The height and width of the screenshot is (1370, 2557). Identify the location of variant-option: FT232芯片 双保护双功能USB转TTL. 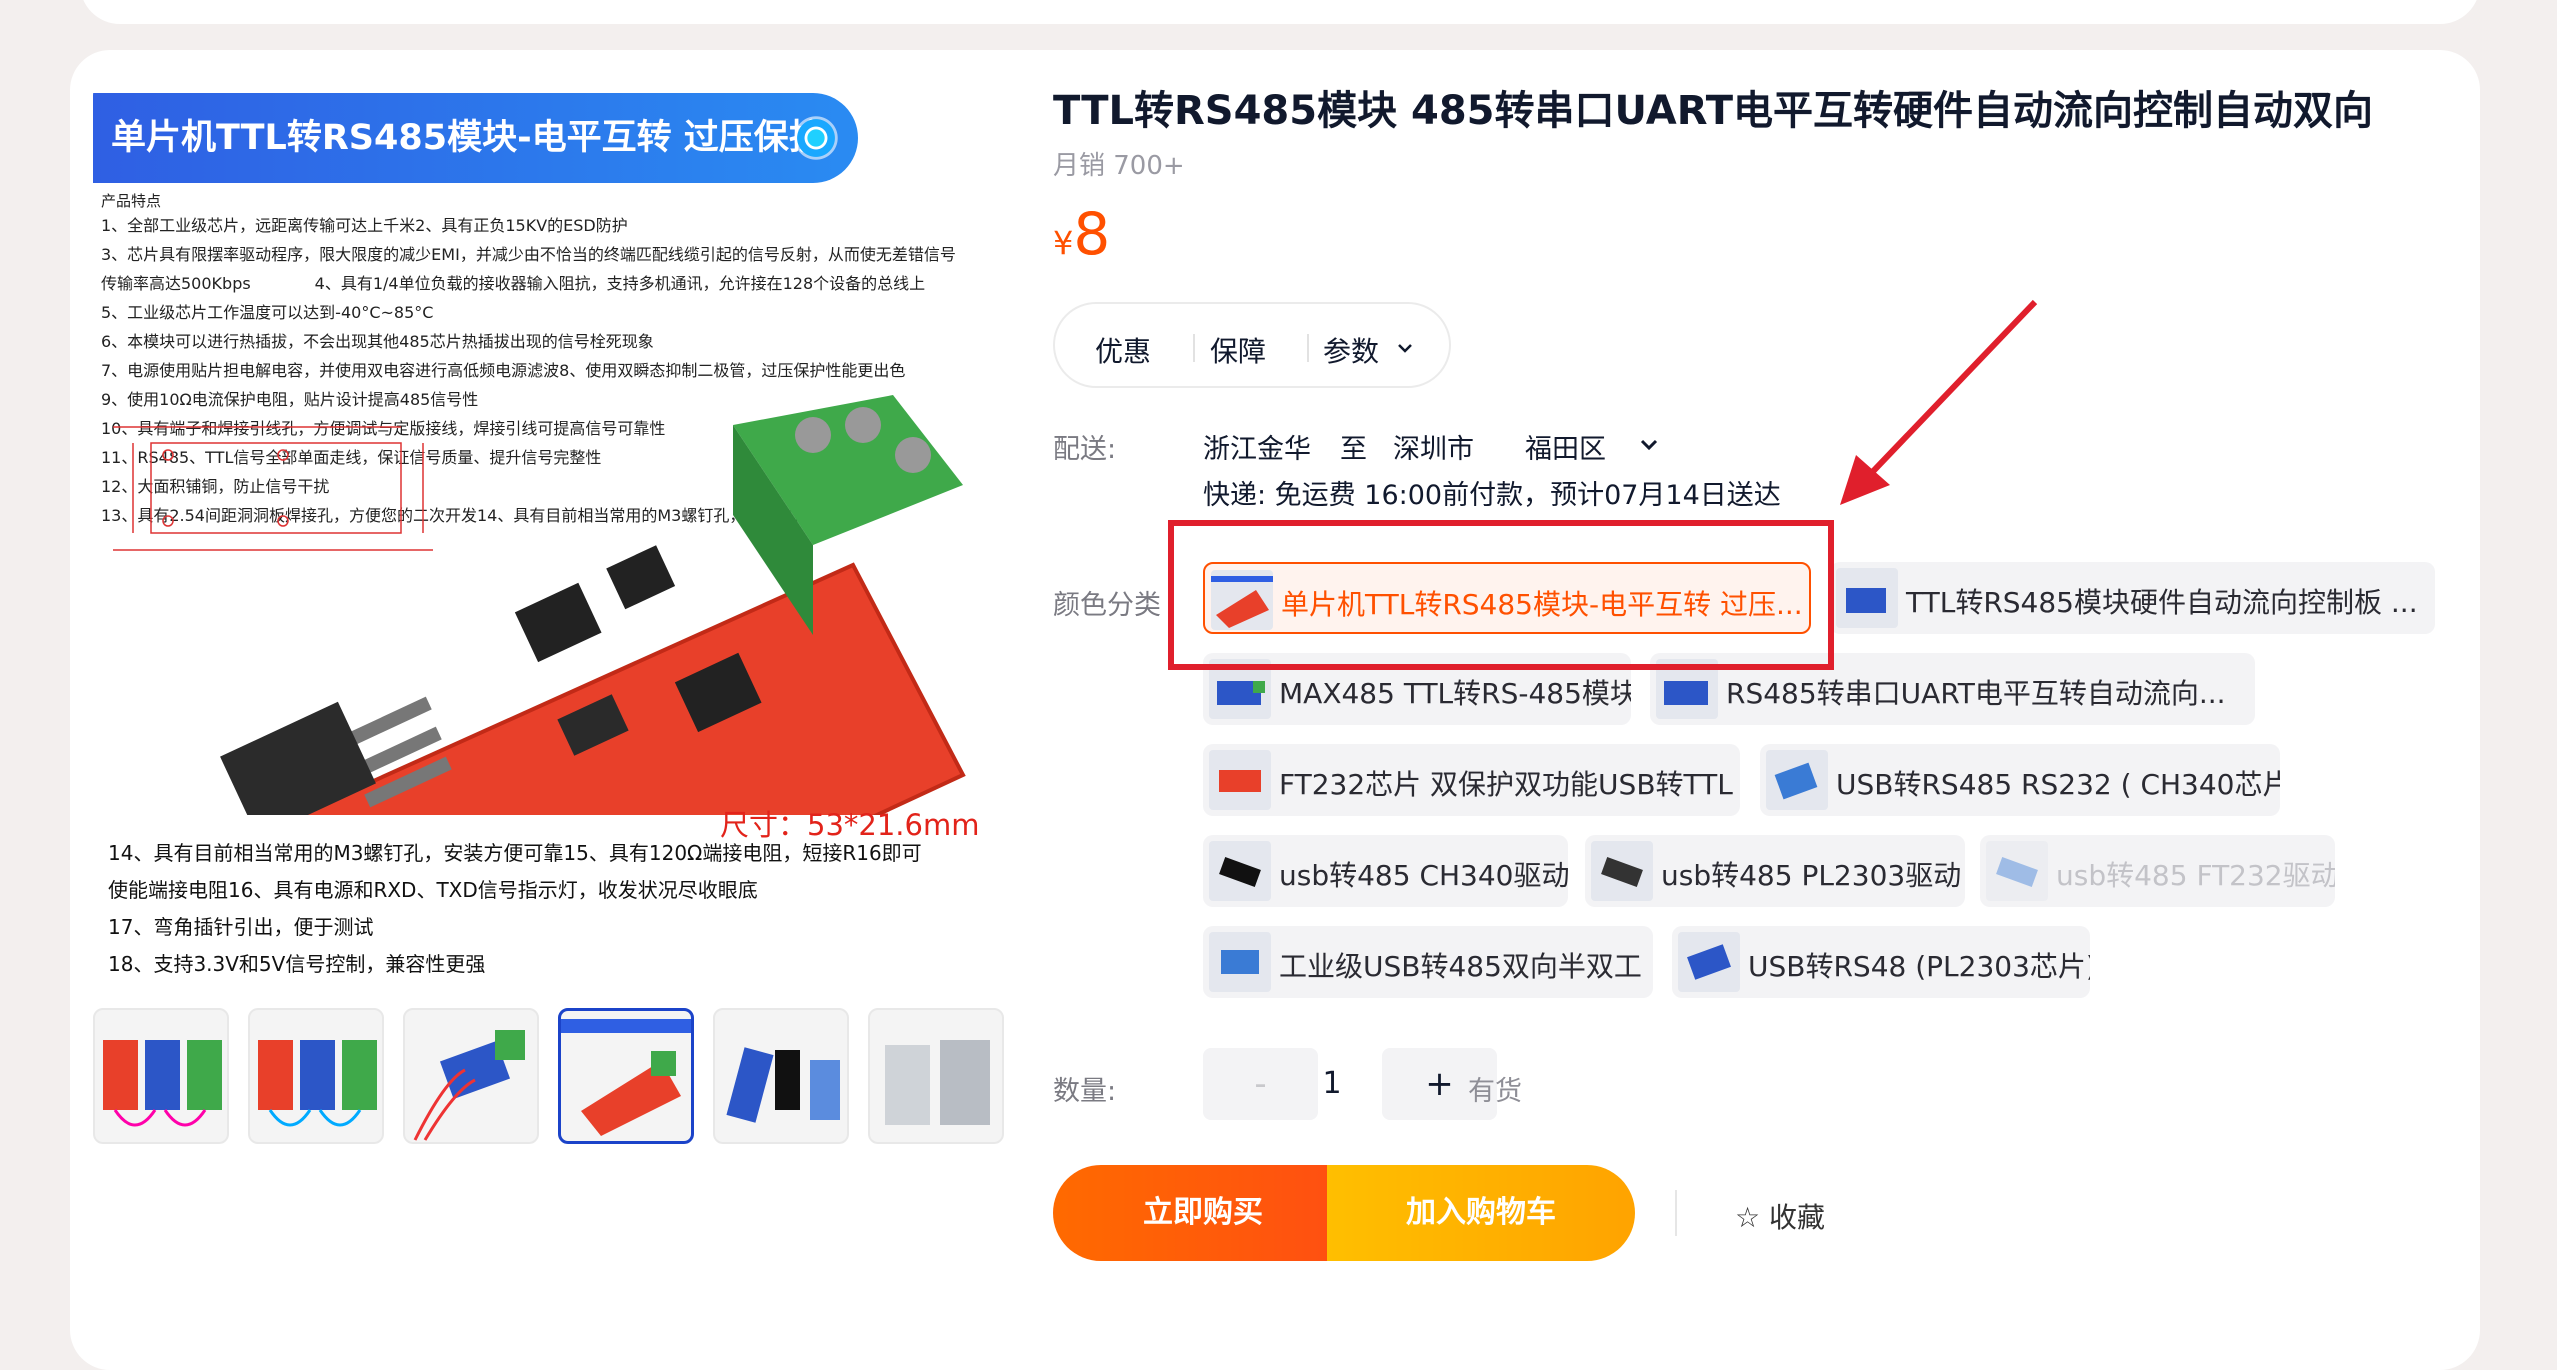
(1471, 780).